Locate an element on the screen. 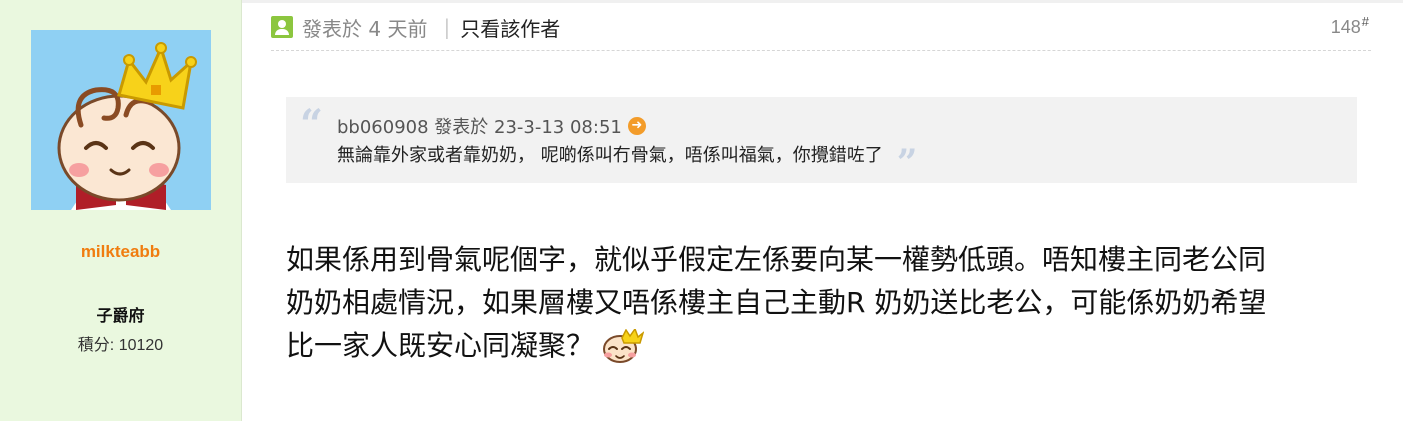 This screenshot has height=421, width=1403. user-icon is located at coordinates (282, 27).